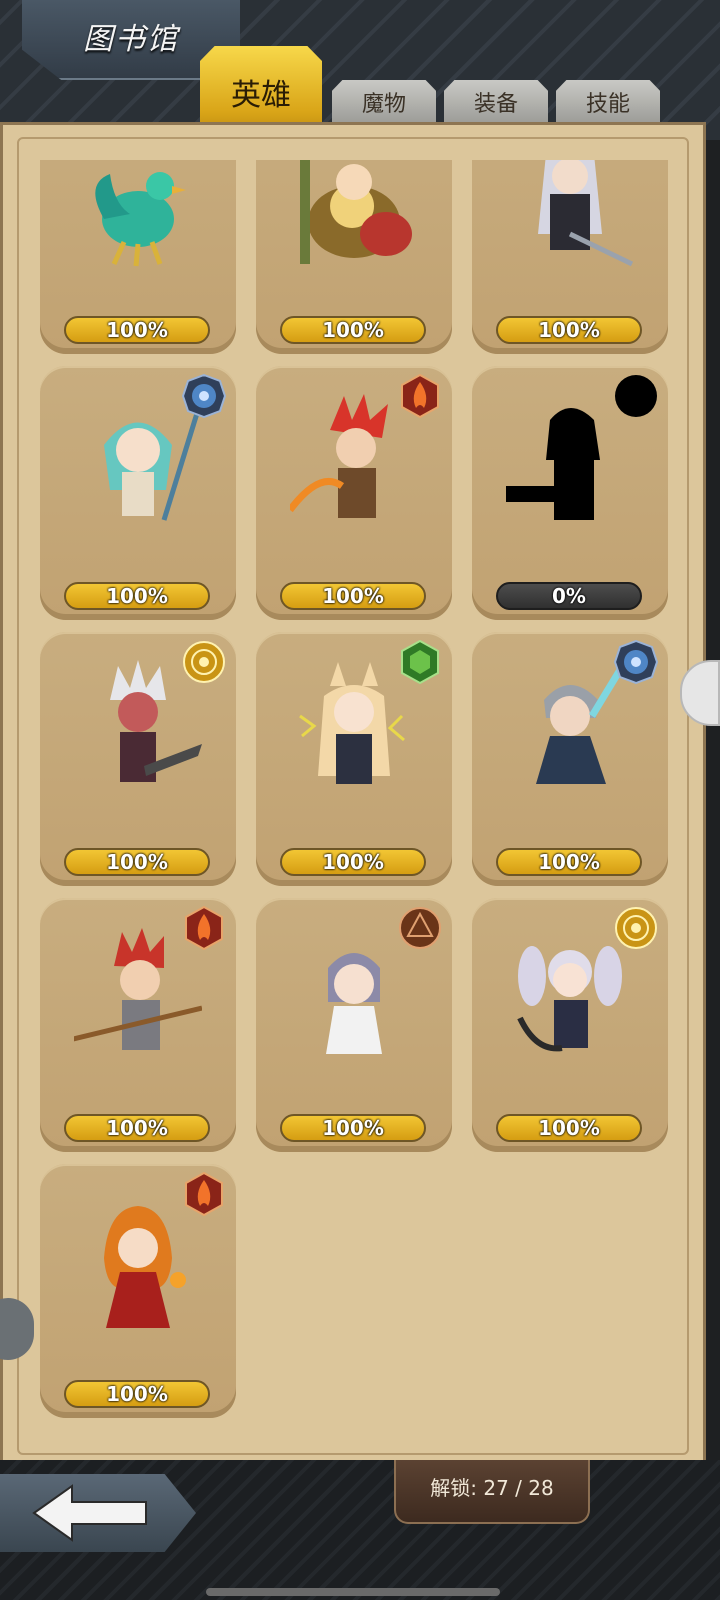  Describe the element at coordinates (353, 1592) in the screenshot. I see `home-indicator` at that location.